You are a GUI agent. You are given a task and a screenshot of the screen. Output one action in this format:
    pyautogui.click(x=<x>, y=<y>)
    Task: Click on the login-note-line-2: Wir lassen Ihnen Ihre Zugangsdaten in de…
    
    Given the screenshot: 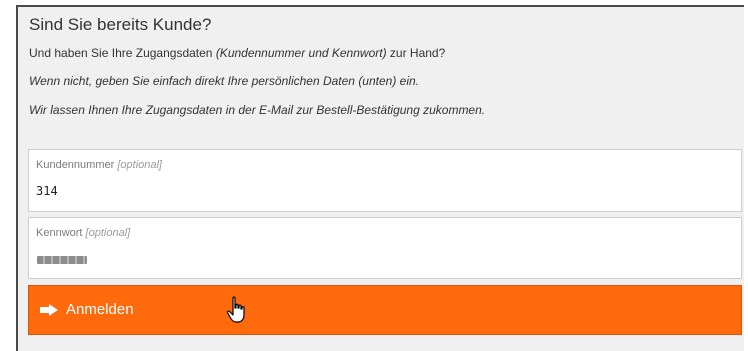 What is the action you would take?
    pyautogui.click(x=257, y=110)
    